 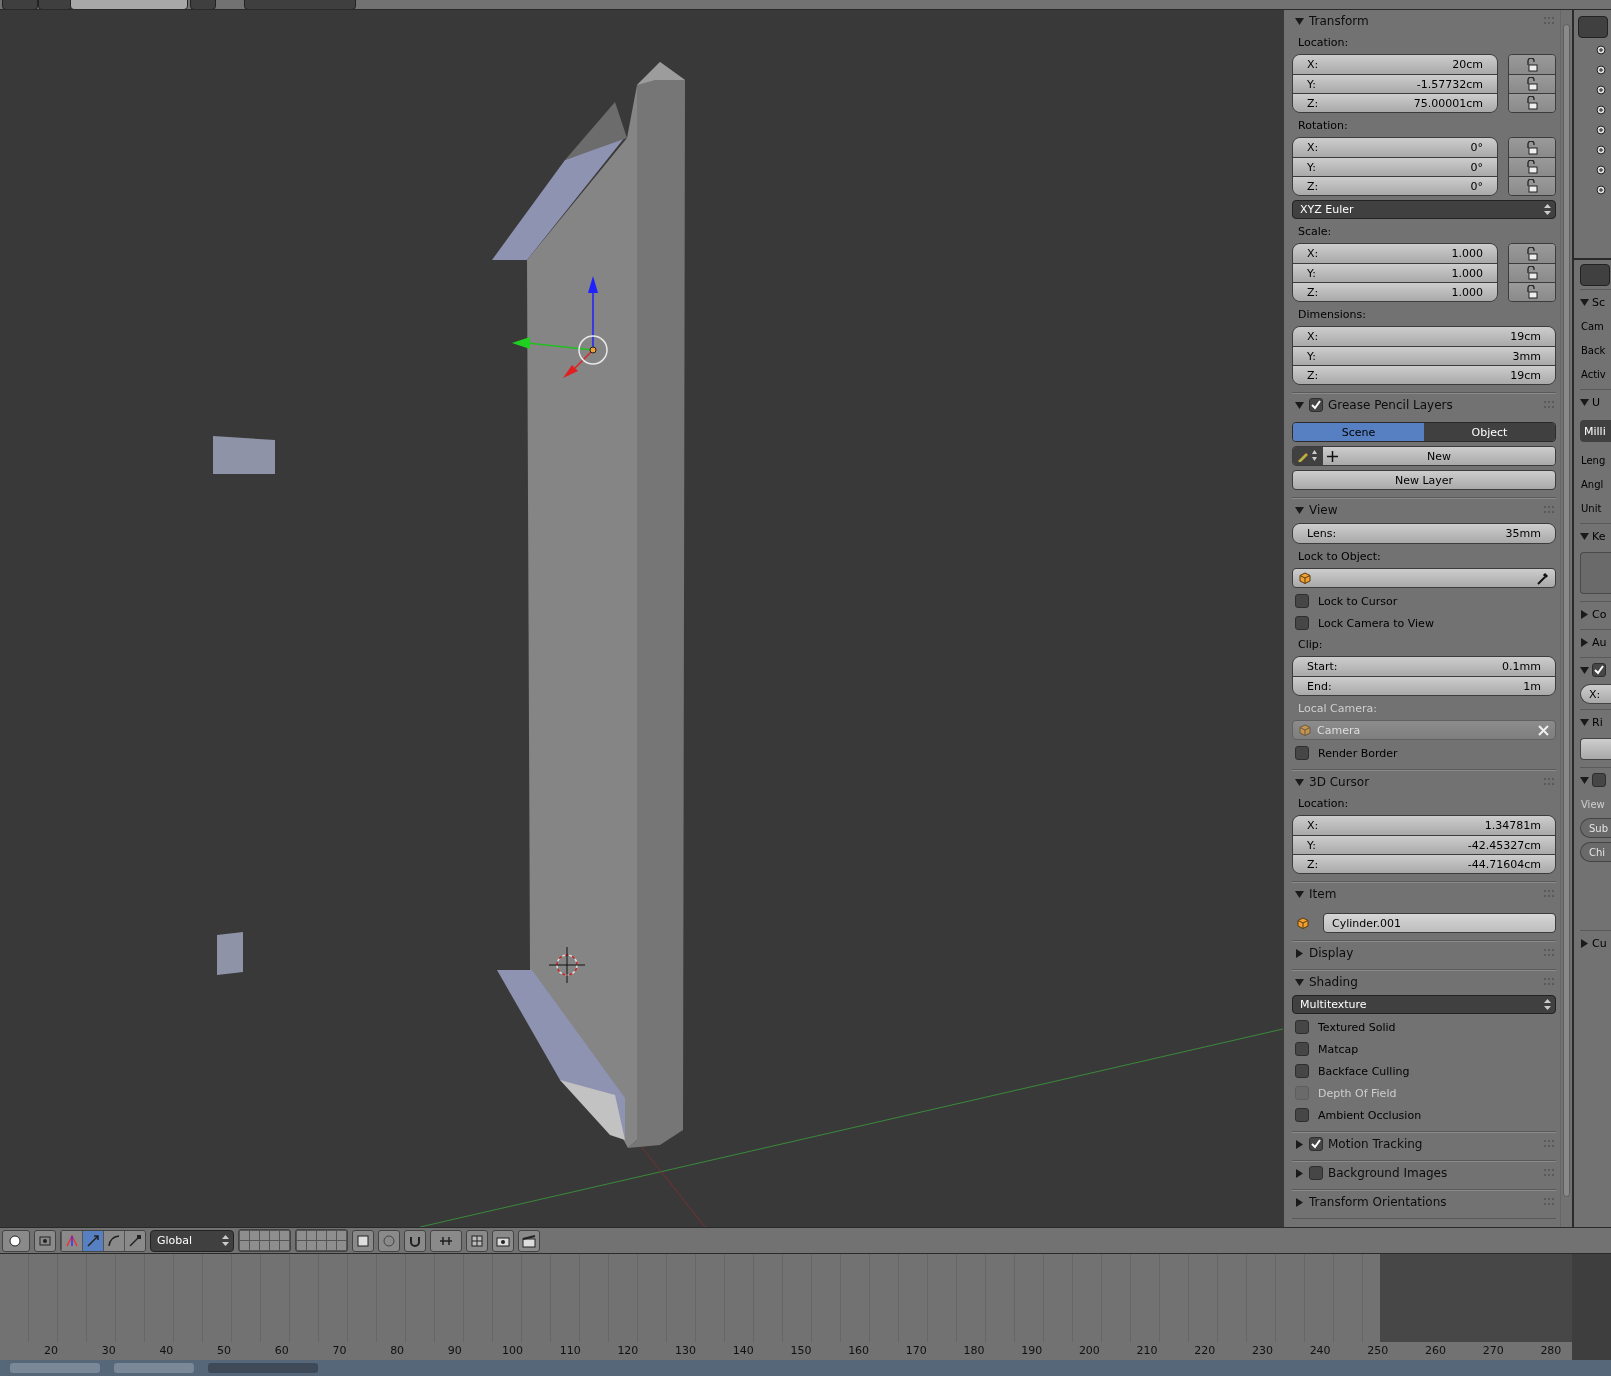 I want to click on eyedropper-icon, so click(x=1542, y=578).